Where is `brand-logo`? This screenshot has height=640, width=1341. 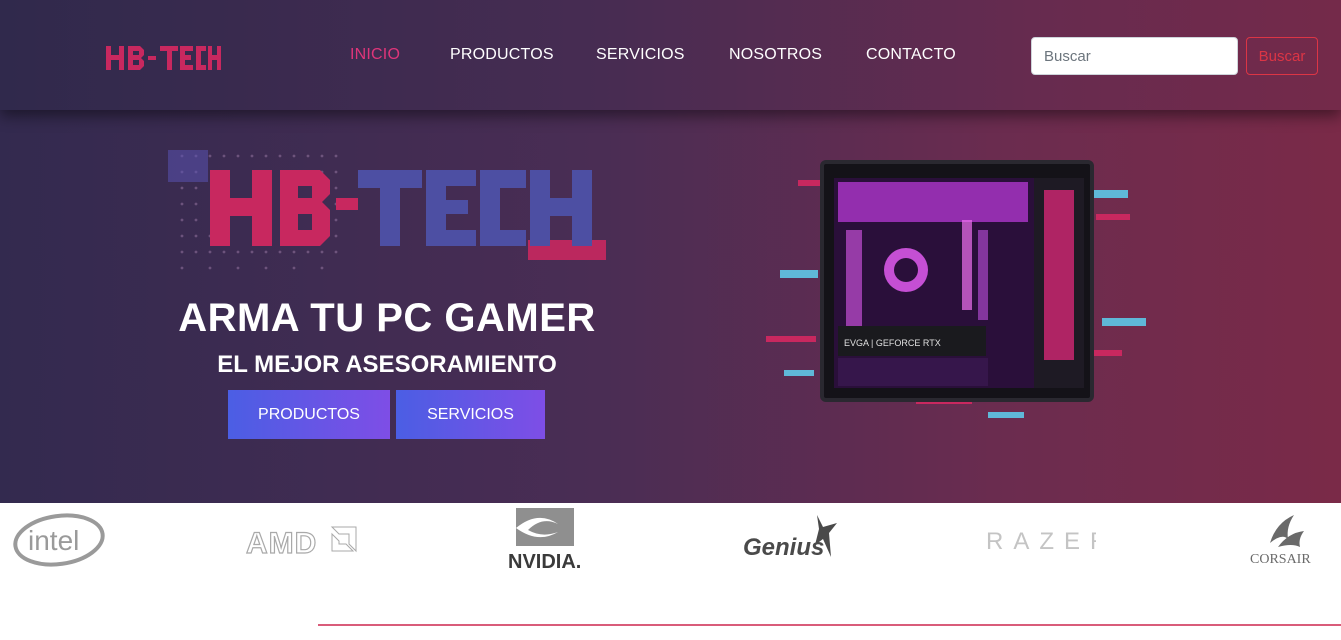
brand-logo is located at coordinates (163, 58).